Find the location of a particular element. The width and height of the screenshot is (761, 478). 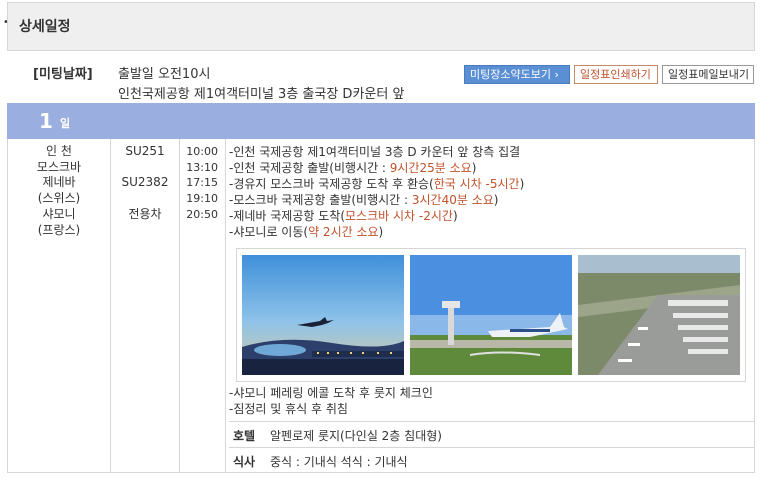

transport-item: SU2382 is located at coordinates (145, 182).